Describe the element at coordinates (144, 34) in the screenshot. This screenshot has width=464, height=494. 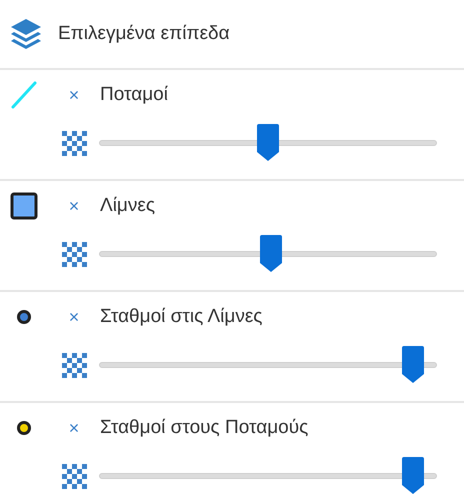
I see `panel-title: Επιλεγμένα επίπεδα` at that location.